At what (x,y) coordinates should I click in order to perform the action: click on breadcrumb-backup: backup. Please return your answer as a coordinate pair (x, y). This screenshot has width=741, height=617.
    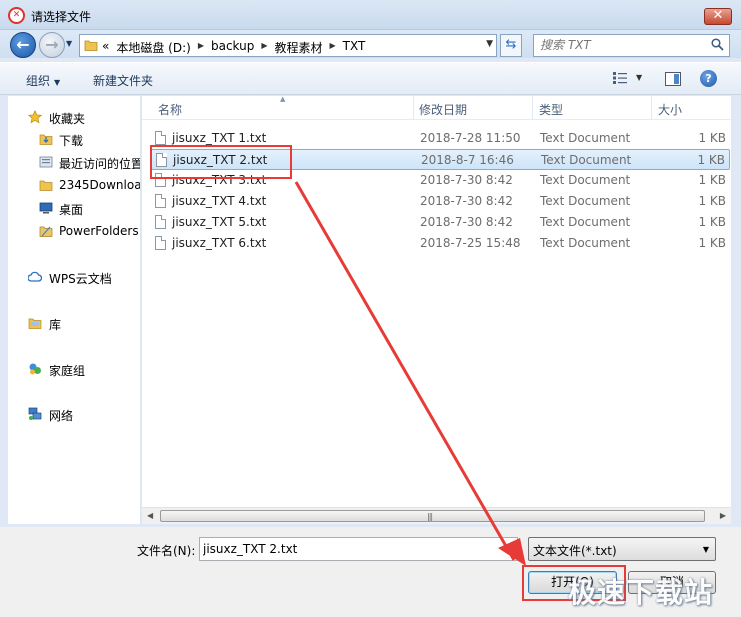
    Looking at the image, I should click on (232, 47).